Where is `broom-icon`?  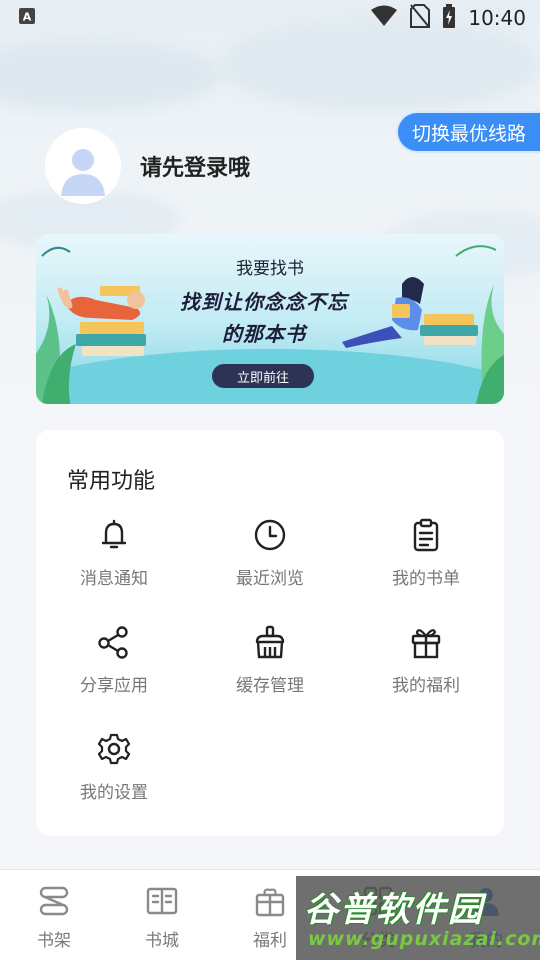
broom-icon is located at coordinates (270, 642).